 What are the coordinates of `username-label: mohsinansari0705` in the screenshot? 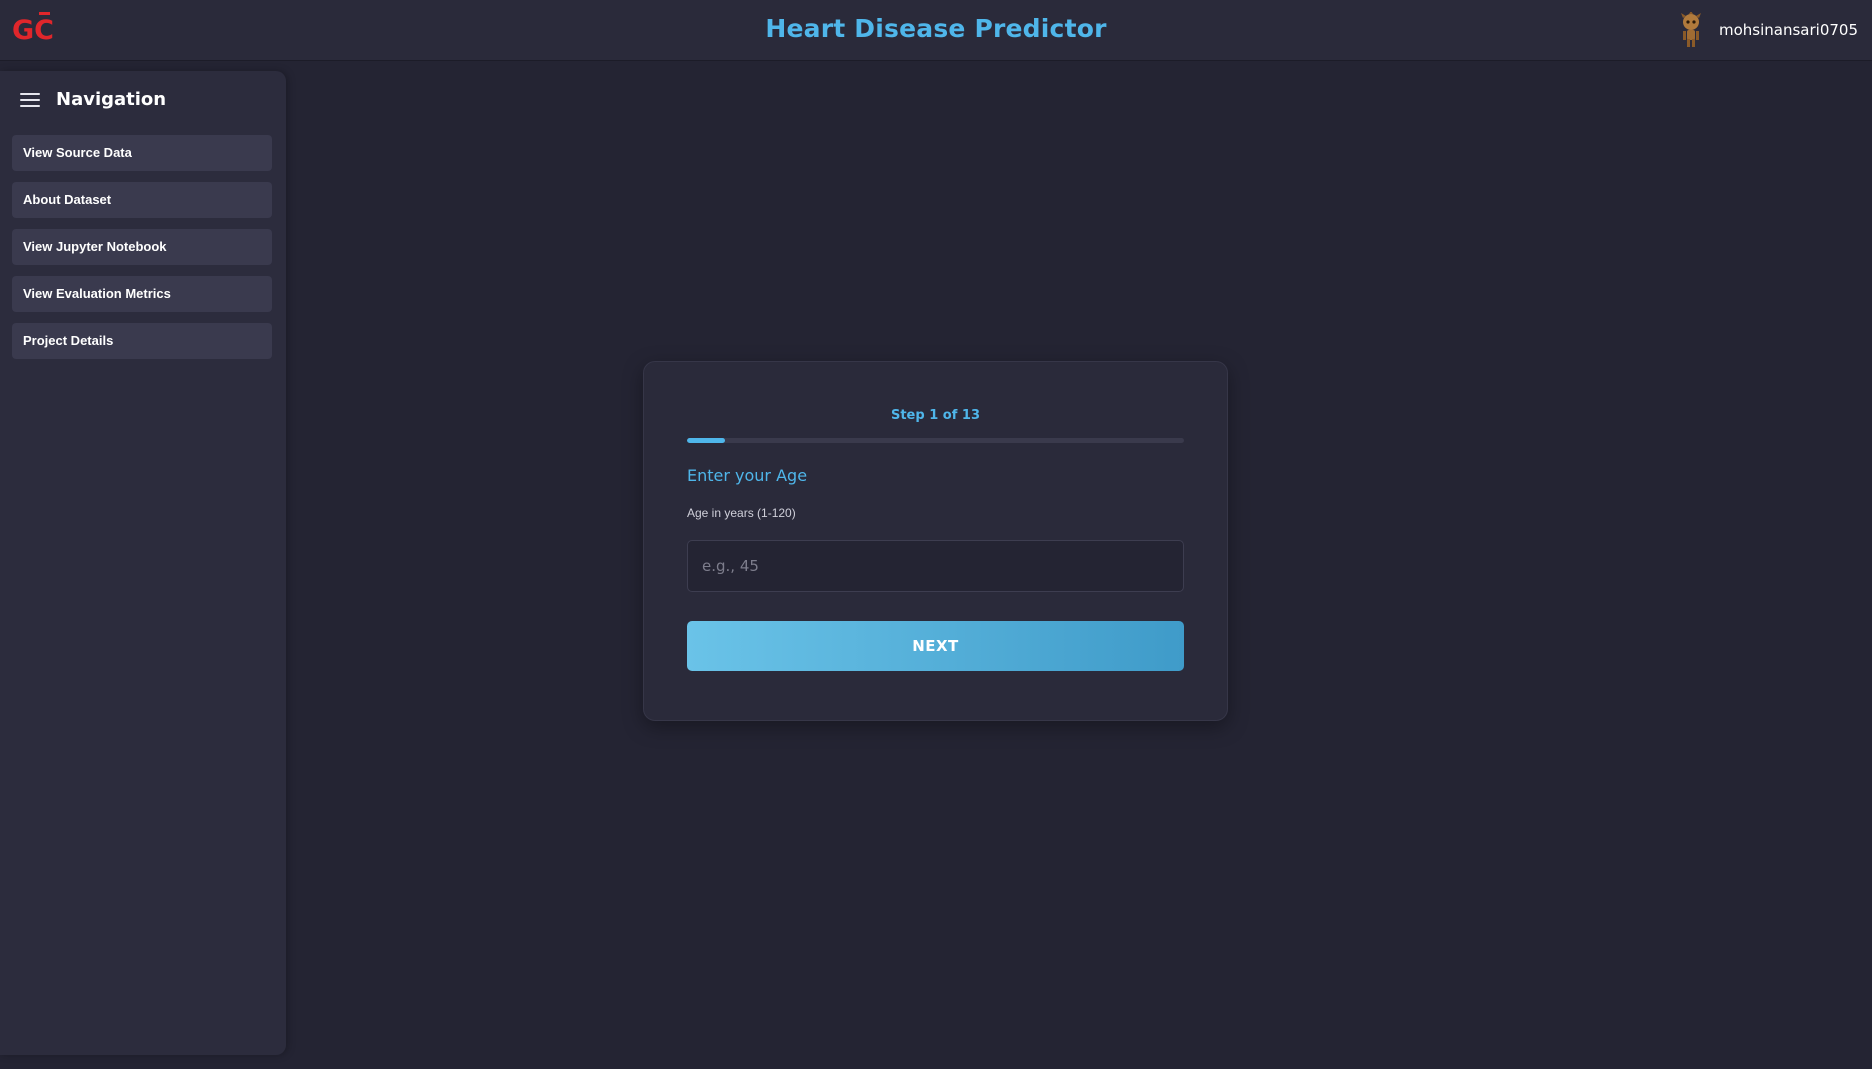 It's located at (1788, 30).